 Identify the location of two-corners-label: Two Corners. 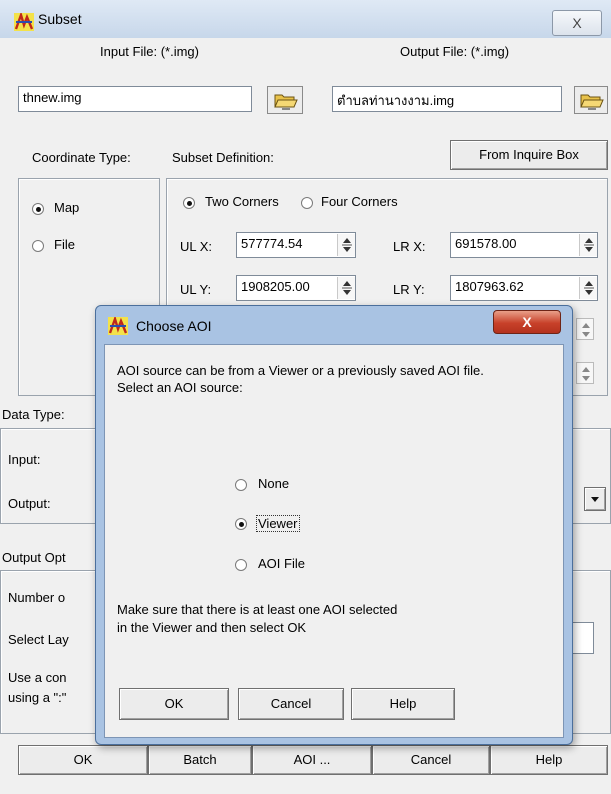
(242, 201).